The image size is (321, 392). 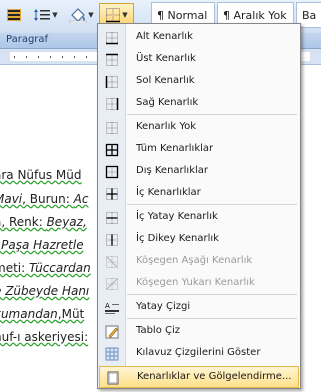 I want to click on document-line: a, Renk: Beyaz,, so click(x=43, y=222).